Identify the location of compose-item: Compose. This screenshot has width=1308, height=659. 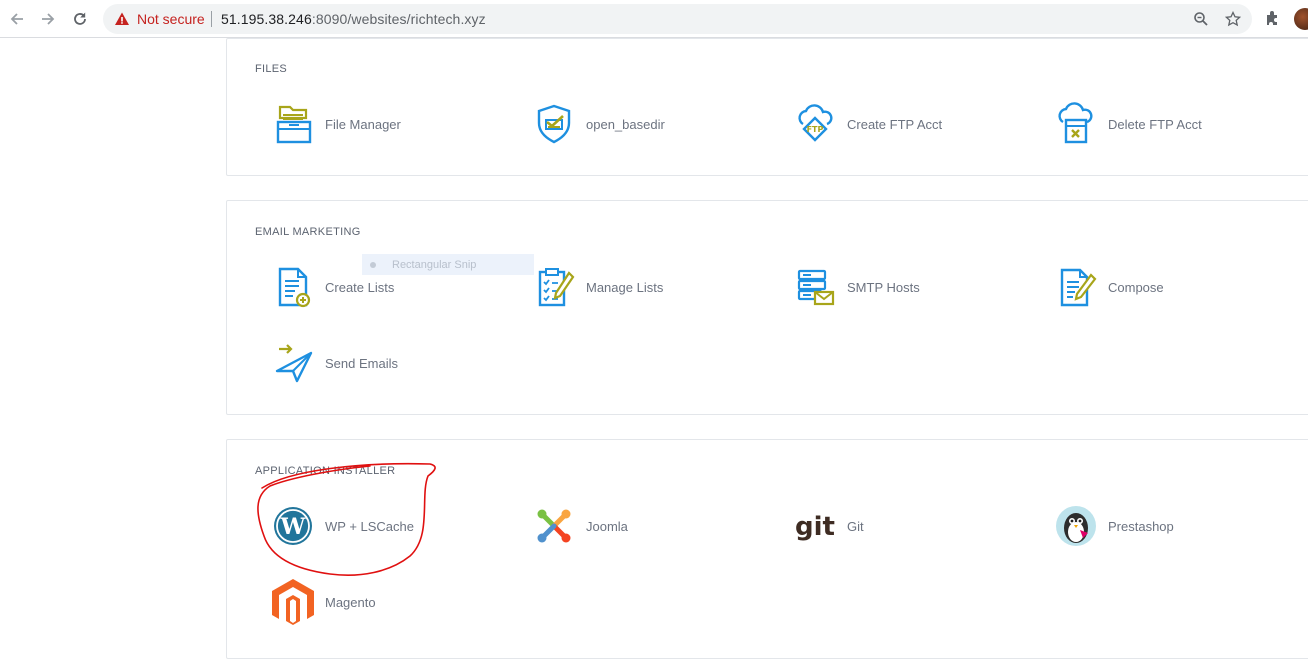
(1108, 287).